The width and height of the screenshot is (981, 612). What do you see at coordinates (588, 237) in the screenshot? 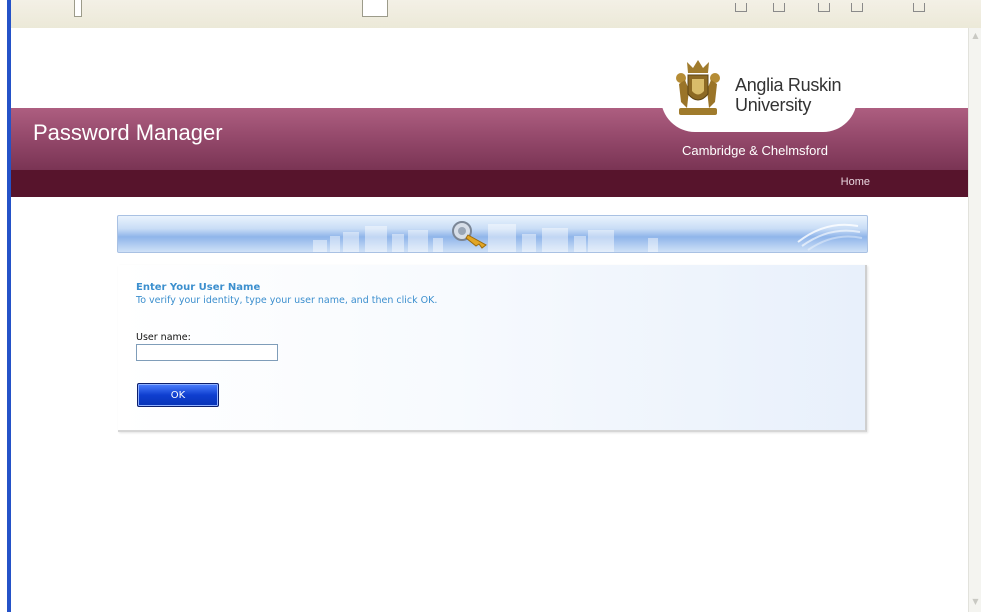
I see `skyline-graphic-icon` at bounding box center [588, 237].